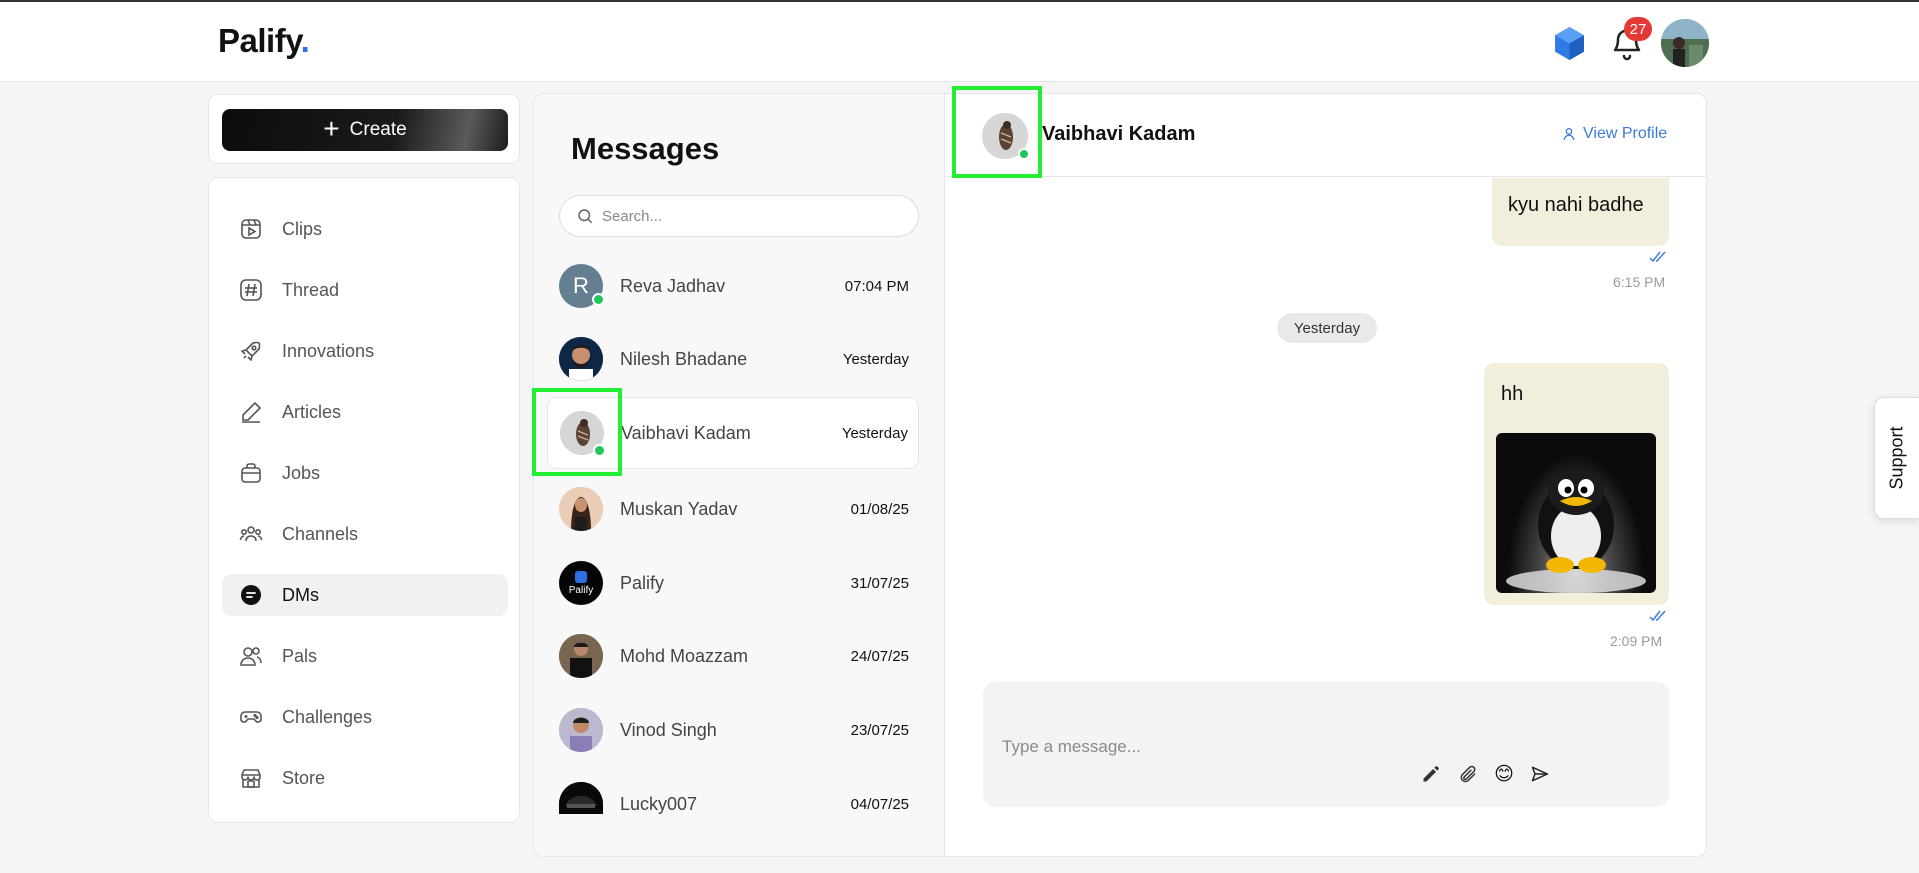 This screenshot has height=873, width=1919. What do you see at coordinates (1576, 205) in the screenshot?
I see `message-text: kyu nahi badhe` at bounding box center [1576, 205].